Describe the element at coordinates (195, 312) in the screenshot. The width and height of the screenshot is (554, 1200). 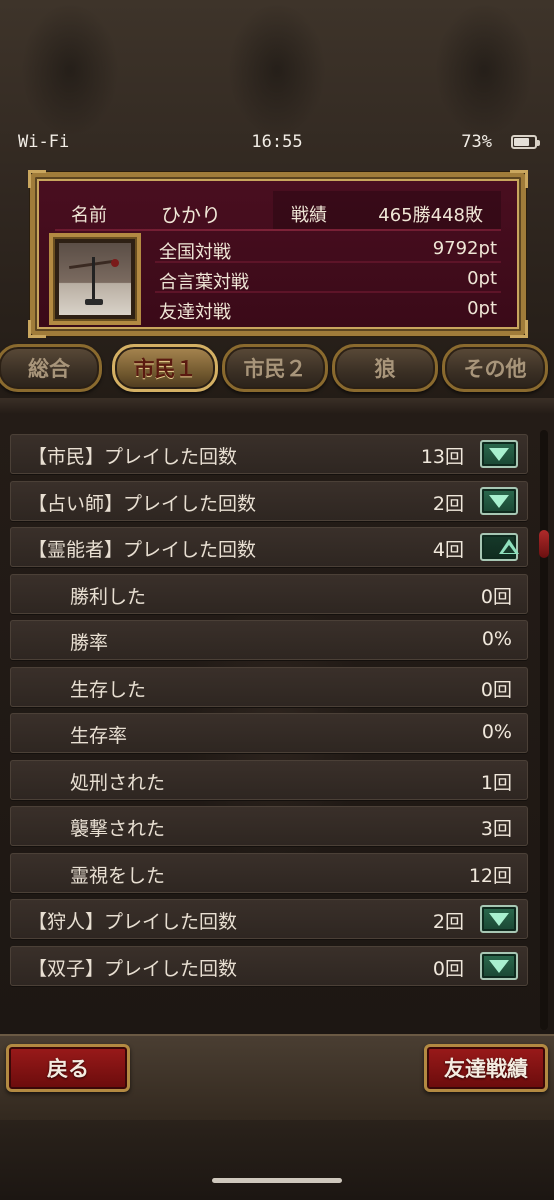
I see `stat-label: 友達対戦` at that location.